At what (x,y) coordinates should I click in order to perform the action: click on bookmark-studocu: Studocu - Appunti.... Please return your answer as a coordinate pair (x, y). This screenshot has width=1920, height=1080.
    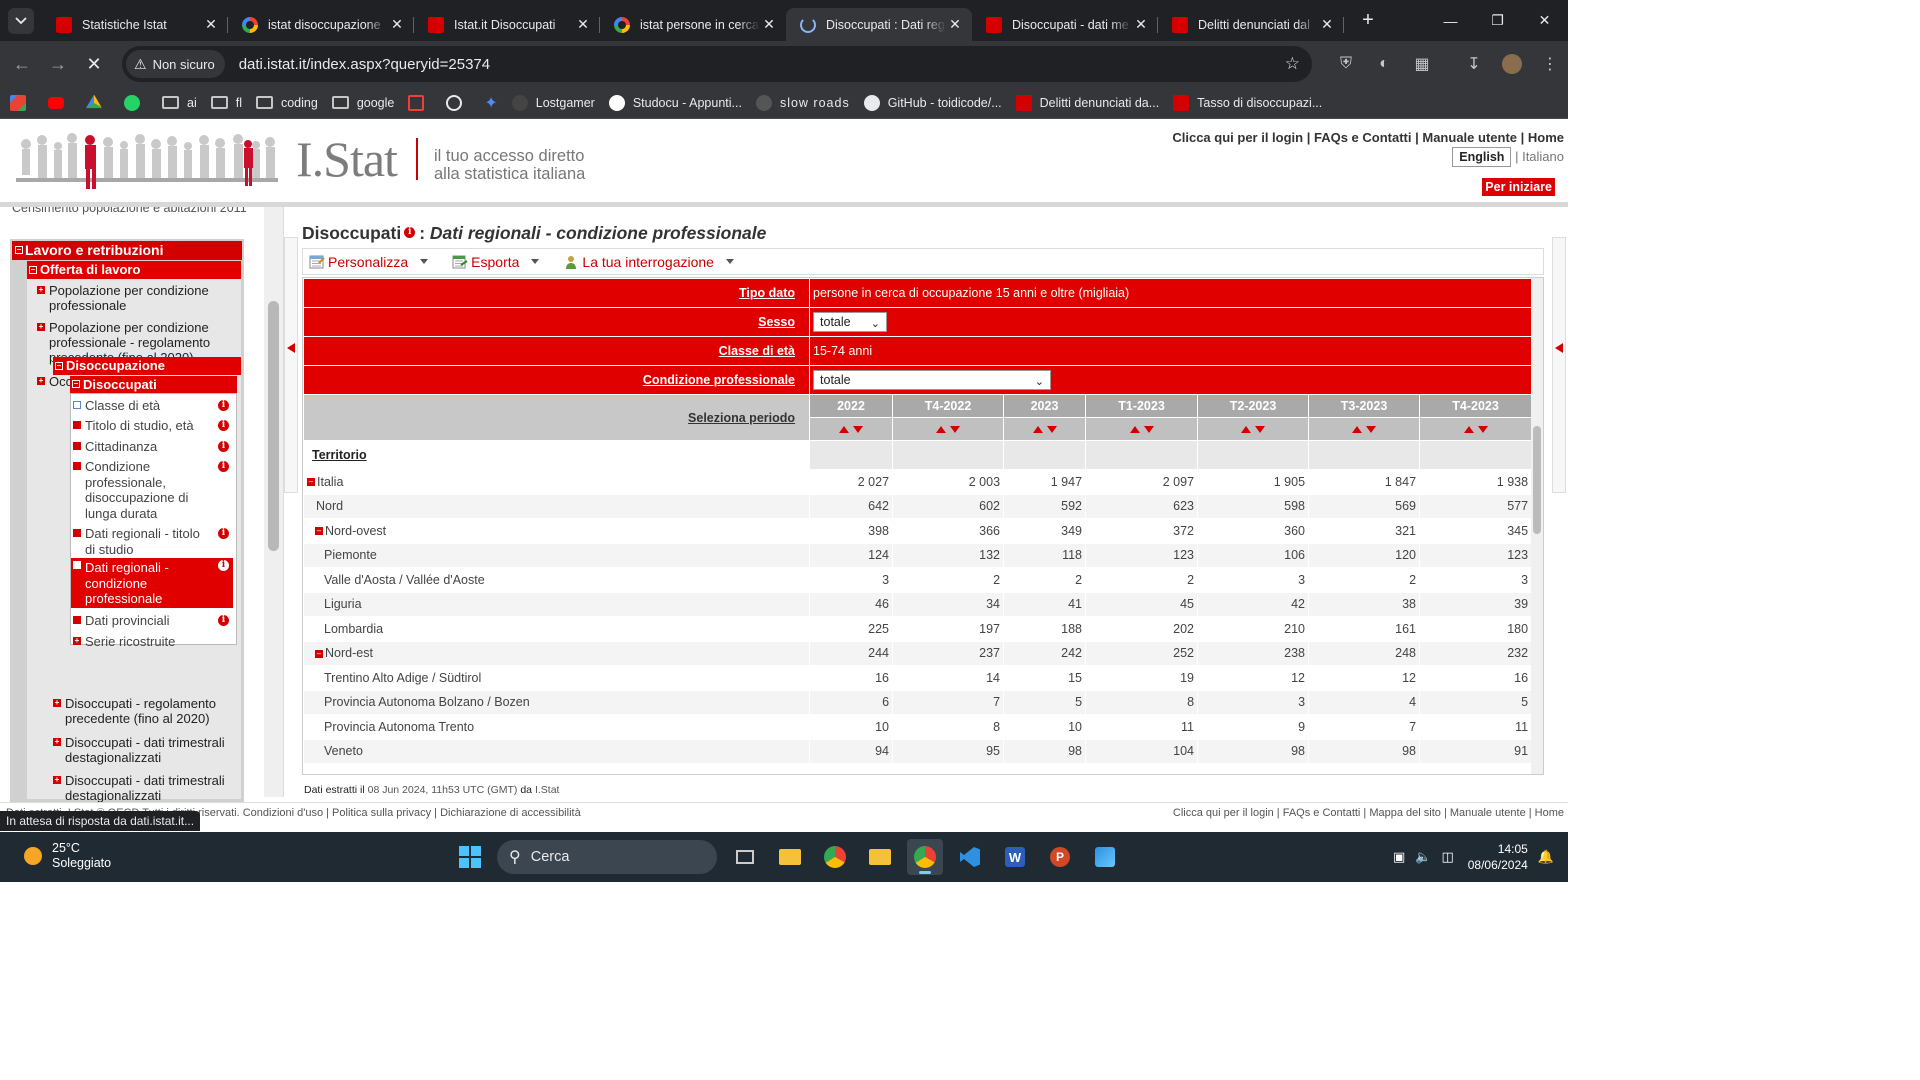
    Looking at the image, I should click on (675, 102).